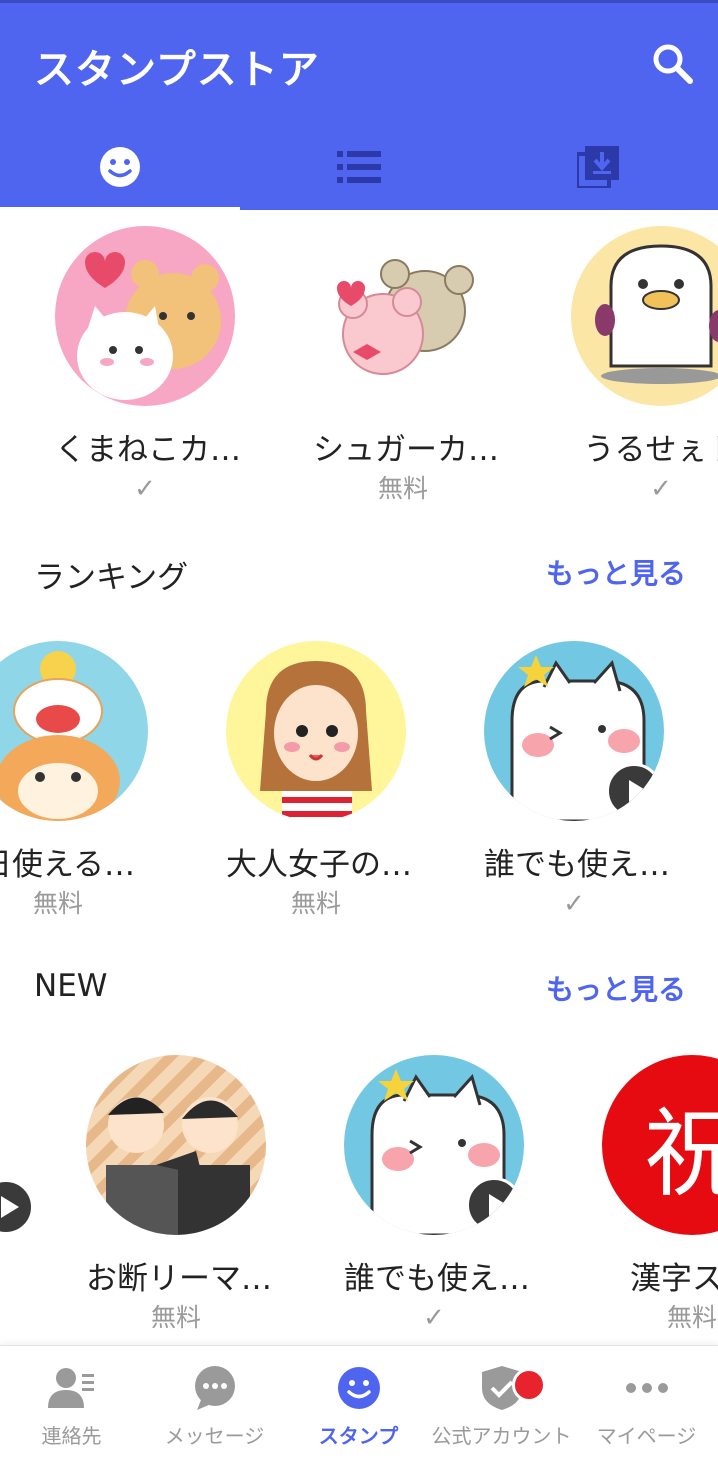 The height and width of the screenshot is (1462, 718). I want to click on sticker-item: シュガーカ… 無料, so click(406, 366).